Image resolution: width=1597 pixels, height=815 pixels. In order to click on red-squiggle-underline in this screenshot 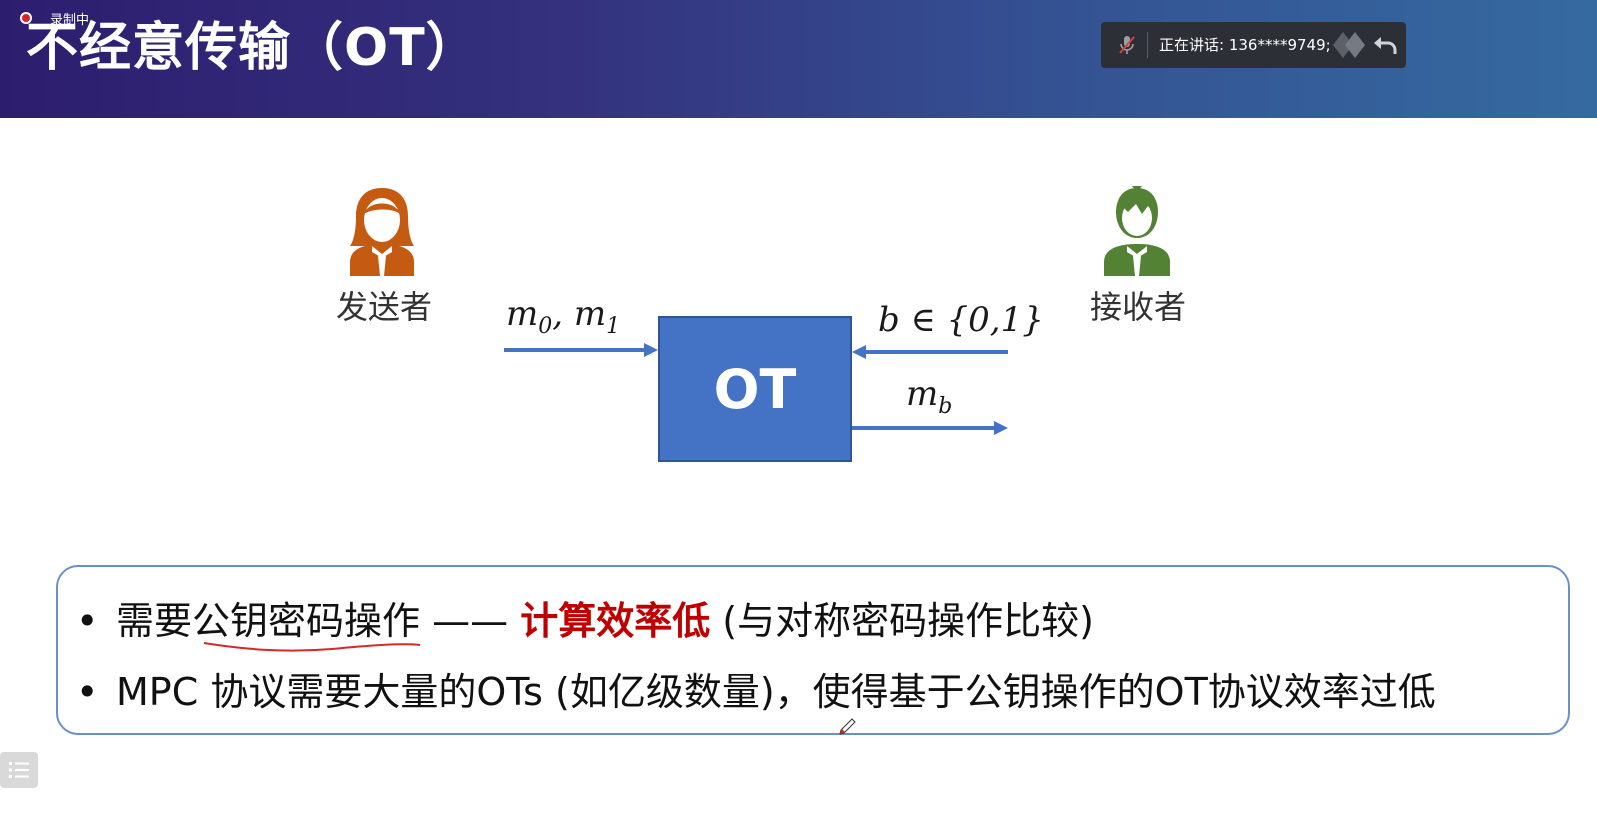, I will do `click(312, 647)`.